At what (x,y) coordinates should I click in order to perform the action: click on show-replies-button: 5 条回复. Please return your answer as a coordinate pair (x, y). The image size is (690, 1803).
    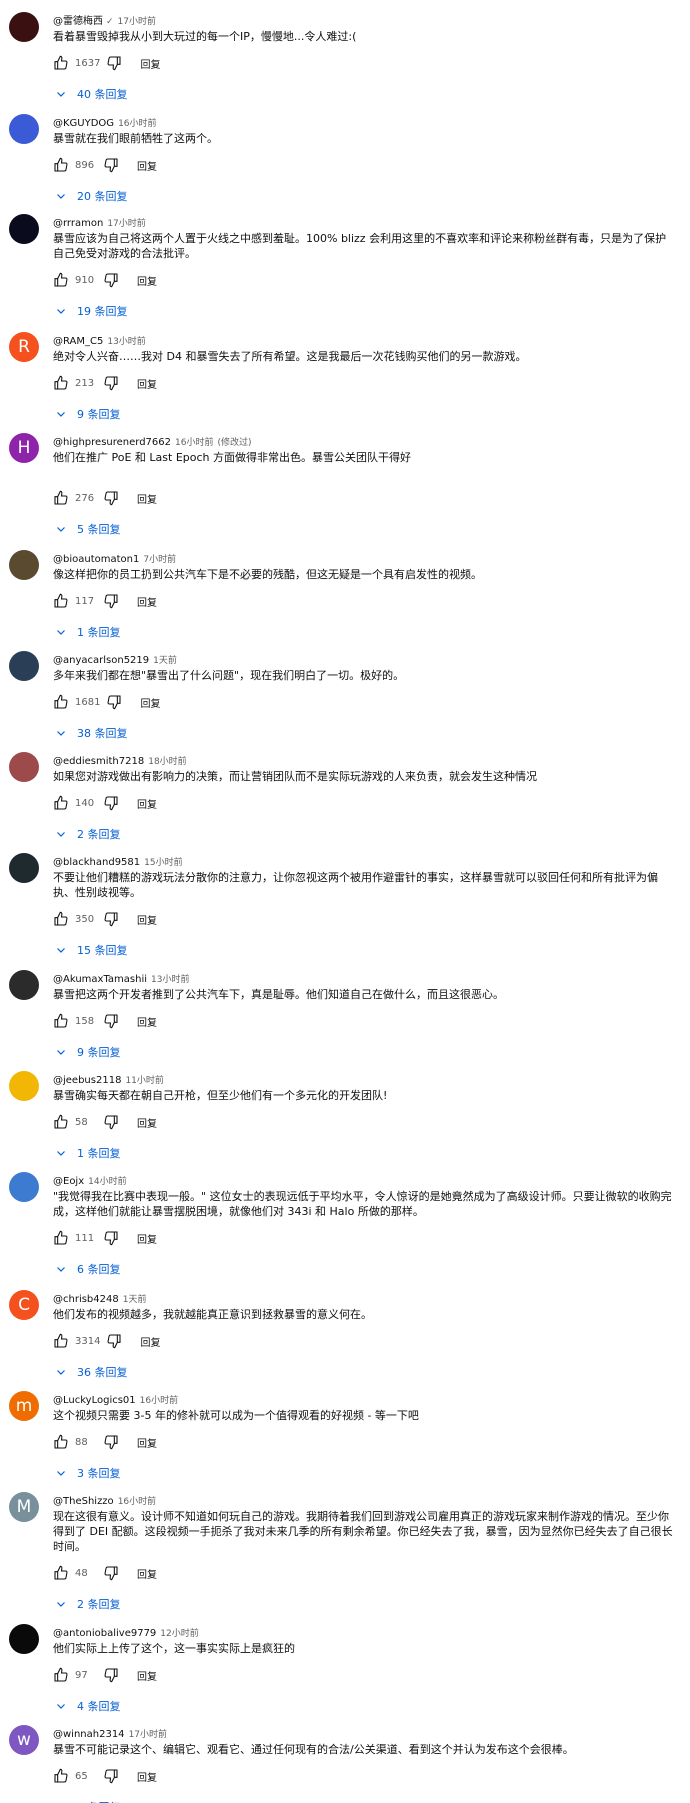
    Looking at the image, I should click on (88, 529).